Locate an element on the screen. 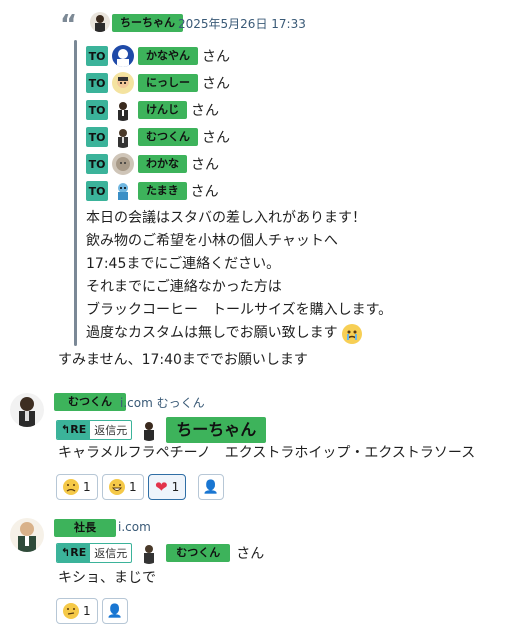 The width and height of the screenshot is (531, 640). heart-icon: ❤ is located at coordinates (161, 486).